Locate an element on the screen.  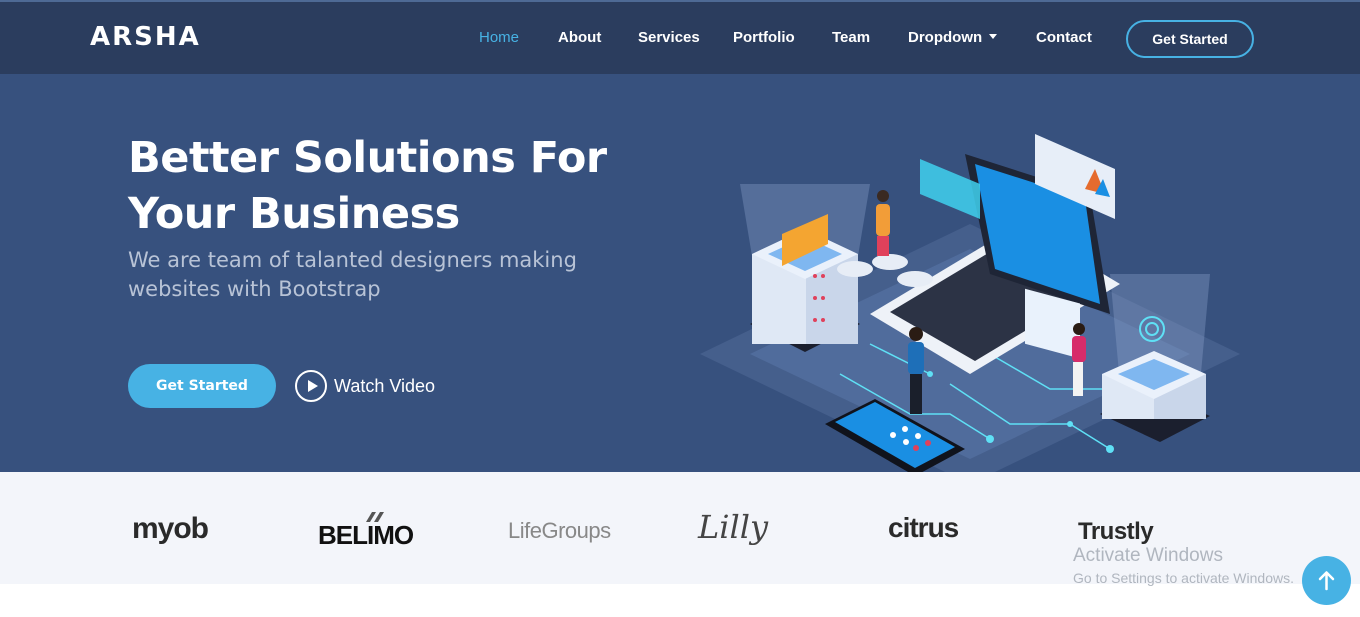
site-logo: ARSHA is located at coordinates (145, 37).